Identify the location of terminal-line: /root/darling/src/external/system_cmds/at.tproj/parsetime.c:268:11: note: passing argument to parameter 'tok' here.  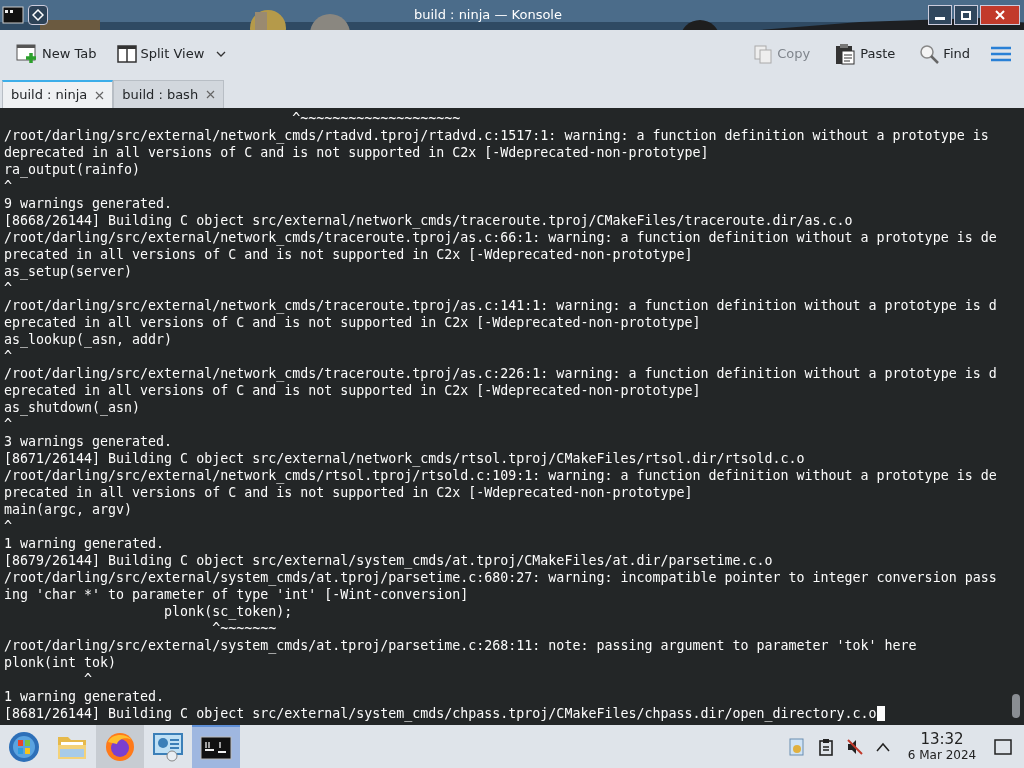
(460, 645).